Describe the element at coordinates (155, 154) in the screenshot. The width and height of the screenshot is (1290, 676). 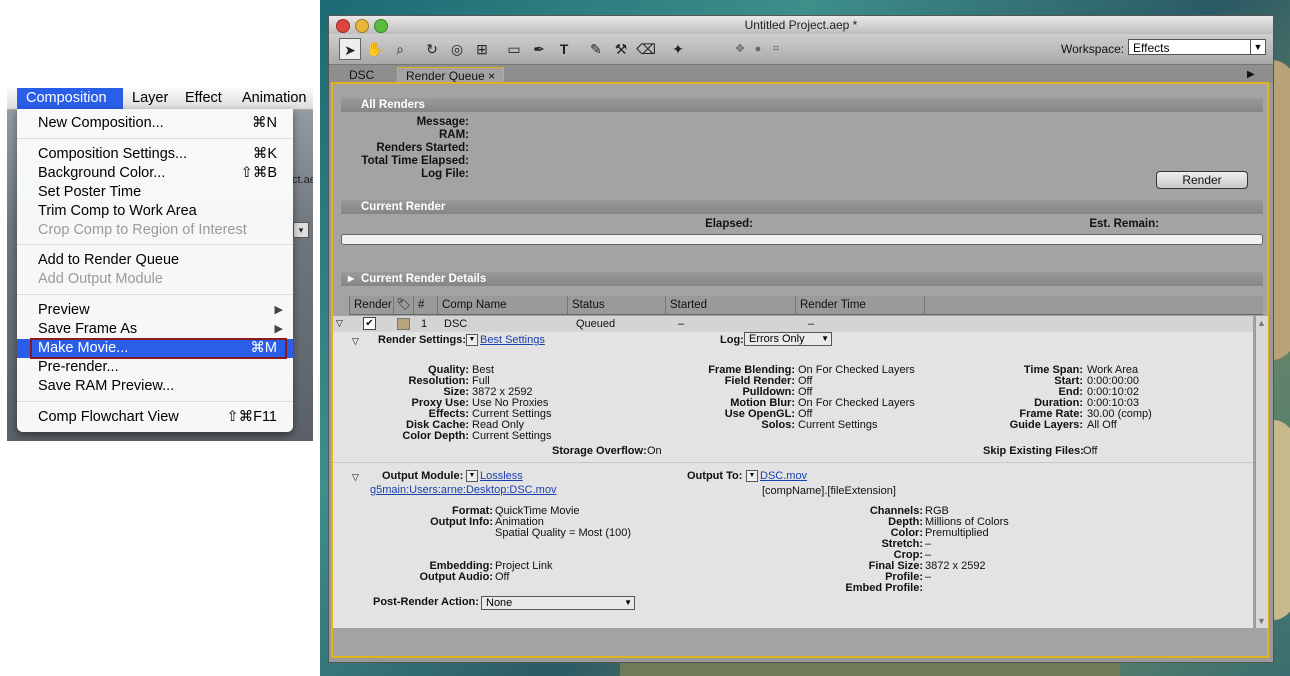
I see `menu-item-composition-settings: Composition Settings... ⌘K` at that location.